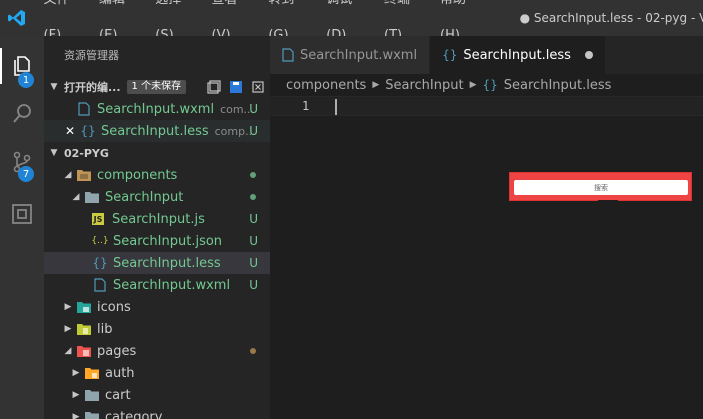  I want to click on tree-label: SearchInput.wxml, so click(172, 285).